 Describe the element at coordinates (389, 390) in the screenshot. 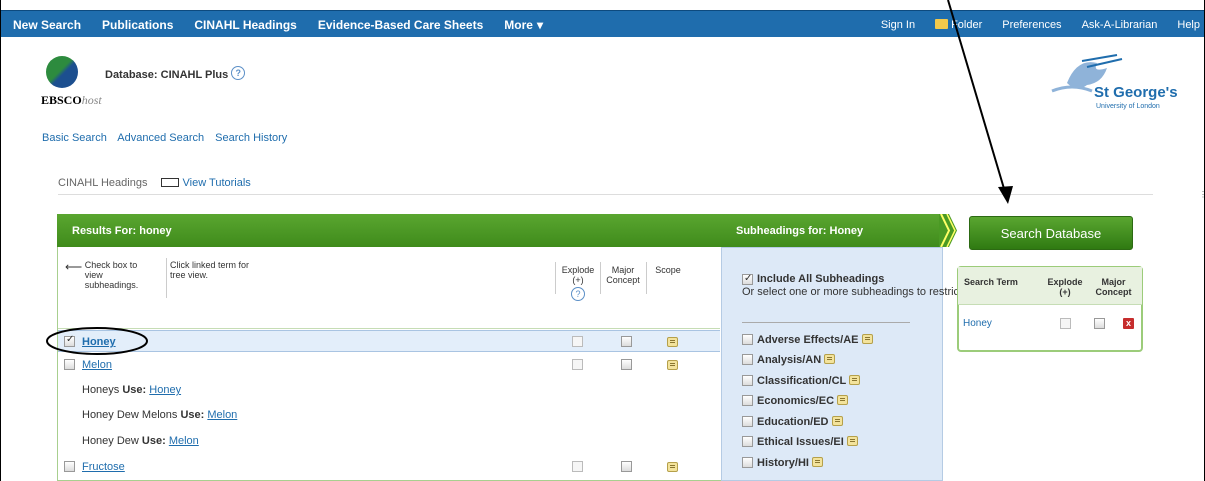

I see `table-row: Honeys Use: Honey` at that location.